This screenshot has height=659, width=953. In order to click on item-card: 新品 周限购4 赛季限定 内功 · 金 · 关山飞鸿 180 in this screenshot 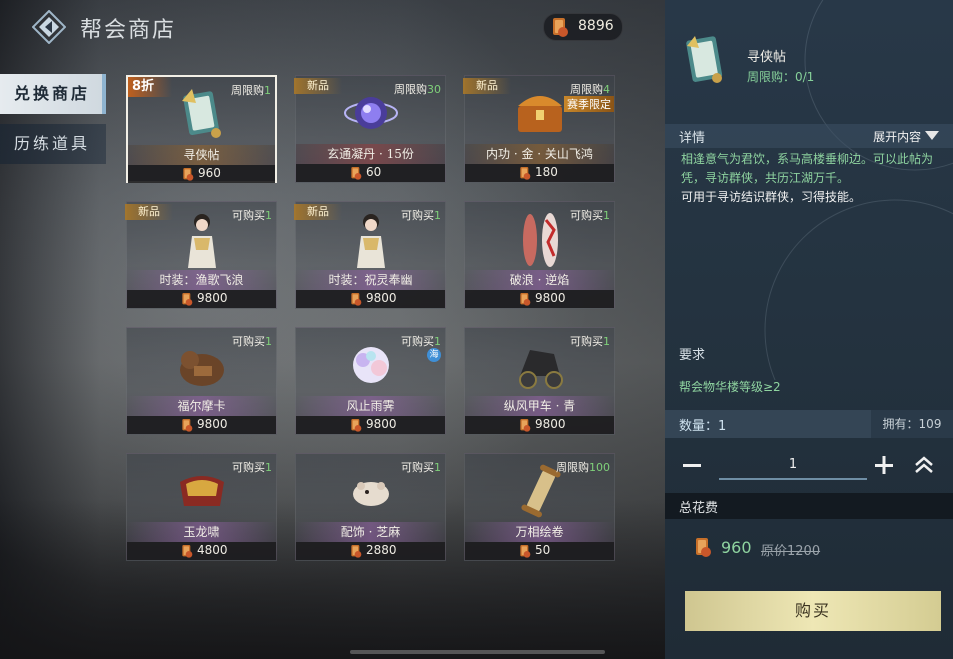, I will do `click(539, 129)`.